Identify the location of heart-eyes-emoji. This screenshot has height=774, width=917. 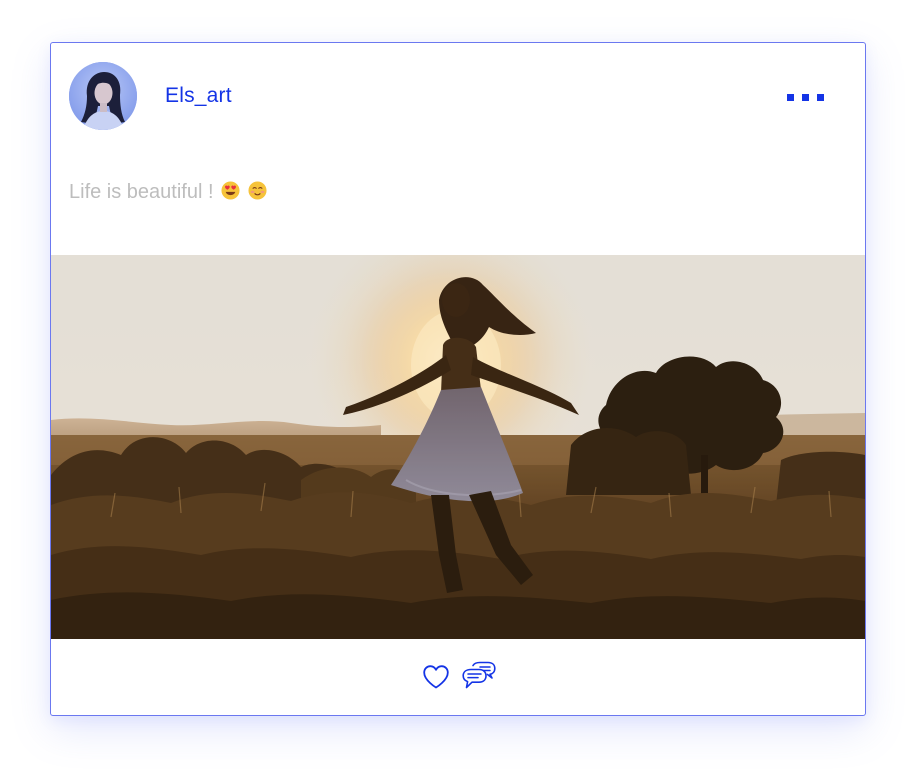
(230, 194).